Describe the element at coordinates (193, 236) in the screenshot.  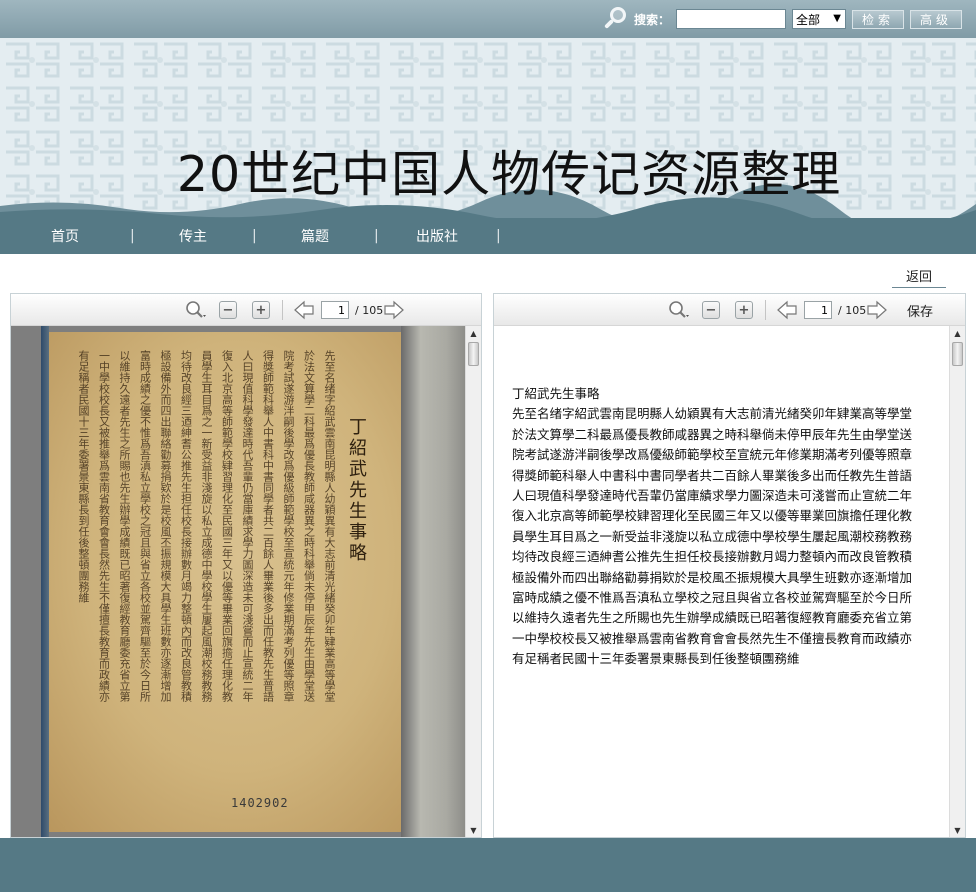
I see `nav-biographee: 传主` at that location.